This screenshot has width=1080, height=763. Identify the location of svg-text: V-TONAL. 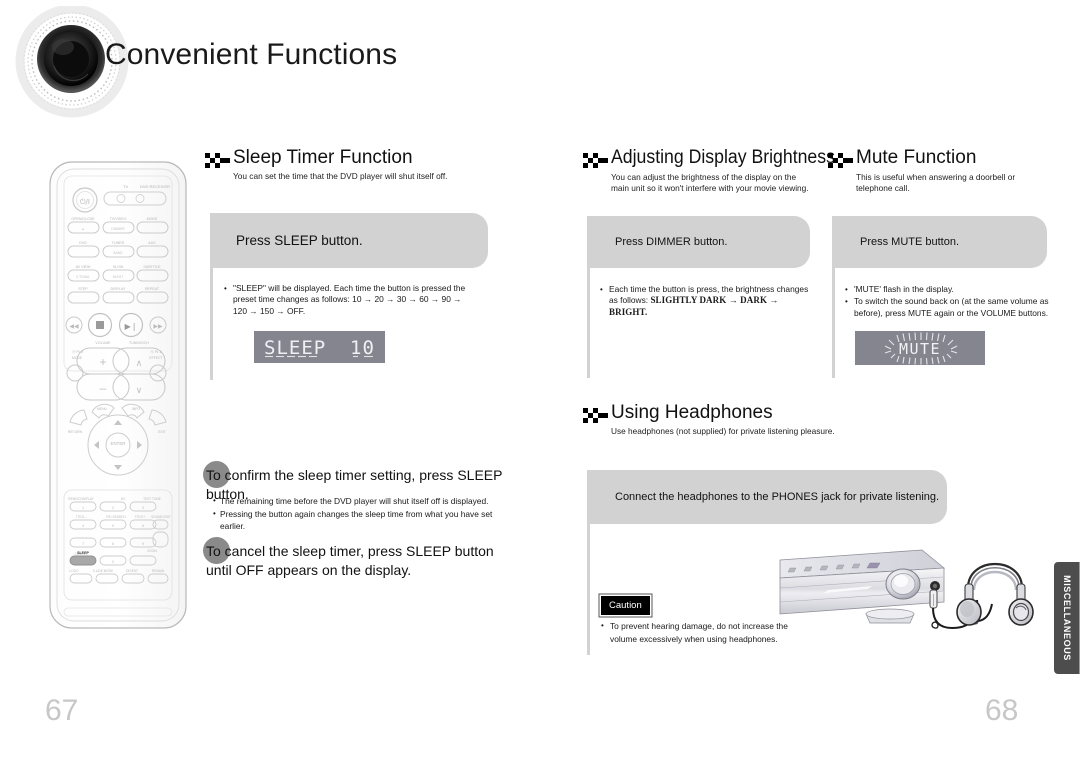
(83, 277).